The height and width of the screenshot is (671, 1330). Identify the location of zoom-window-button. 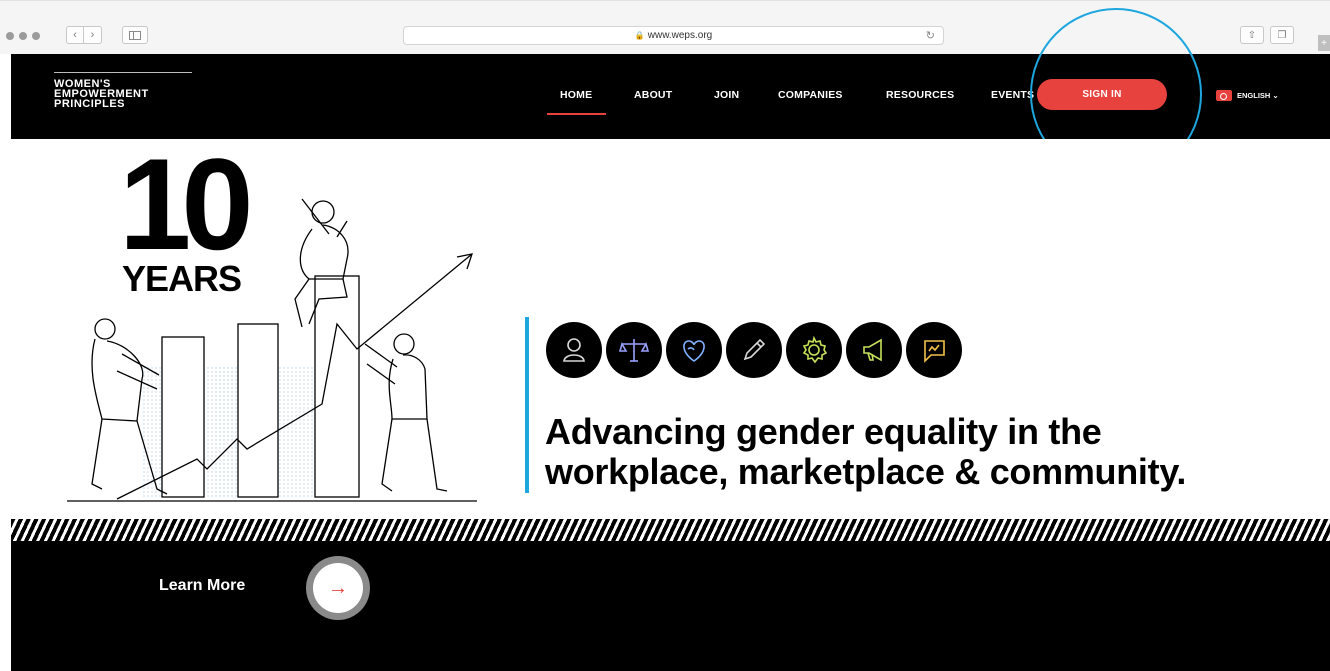
(36, 36).